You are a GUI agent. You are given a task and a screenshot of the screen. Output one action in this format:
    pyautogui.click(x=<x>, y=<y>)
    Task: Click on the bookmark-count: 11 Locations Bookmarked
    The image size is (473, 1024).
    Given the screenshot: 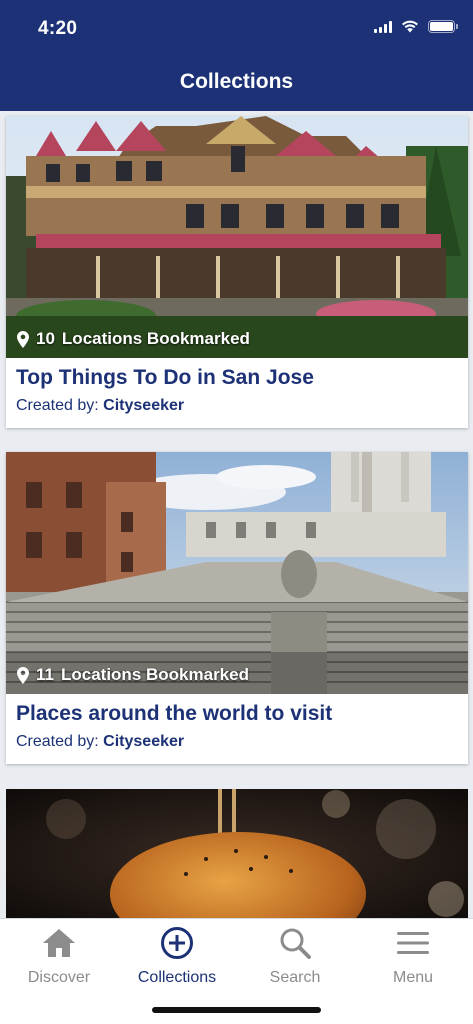 What is the action you would take?
    pyautogui.click(x=133, y=675)
    